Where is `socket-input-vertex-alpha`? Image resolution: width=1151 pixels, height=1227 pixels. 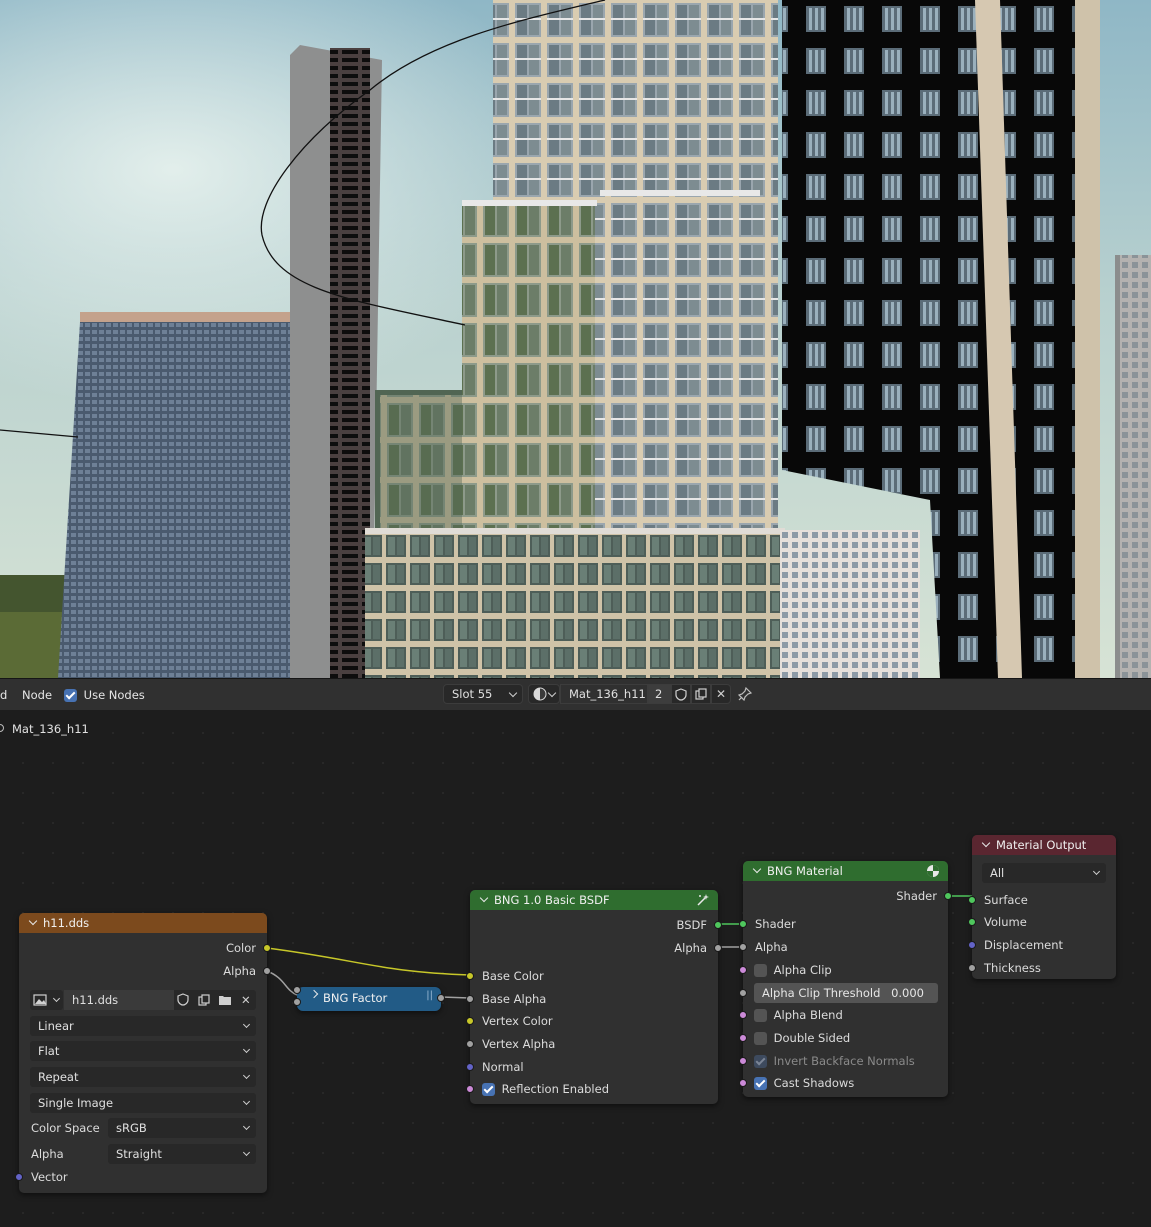
socket-input-vertex-alpha is located at coordinates (470, 1044).